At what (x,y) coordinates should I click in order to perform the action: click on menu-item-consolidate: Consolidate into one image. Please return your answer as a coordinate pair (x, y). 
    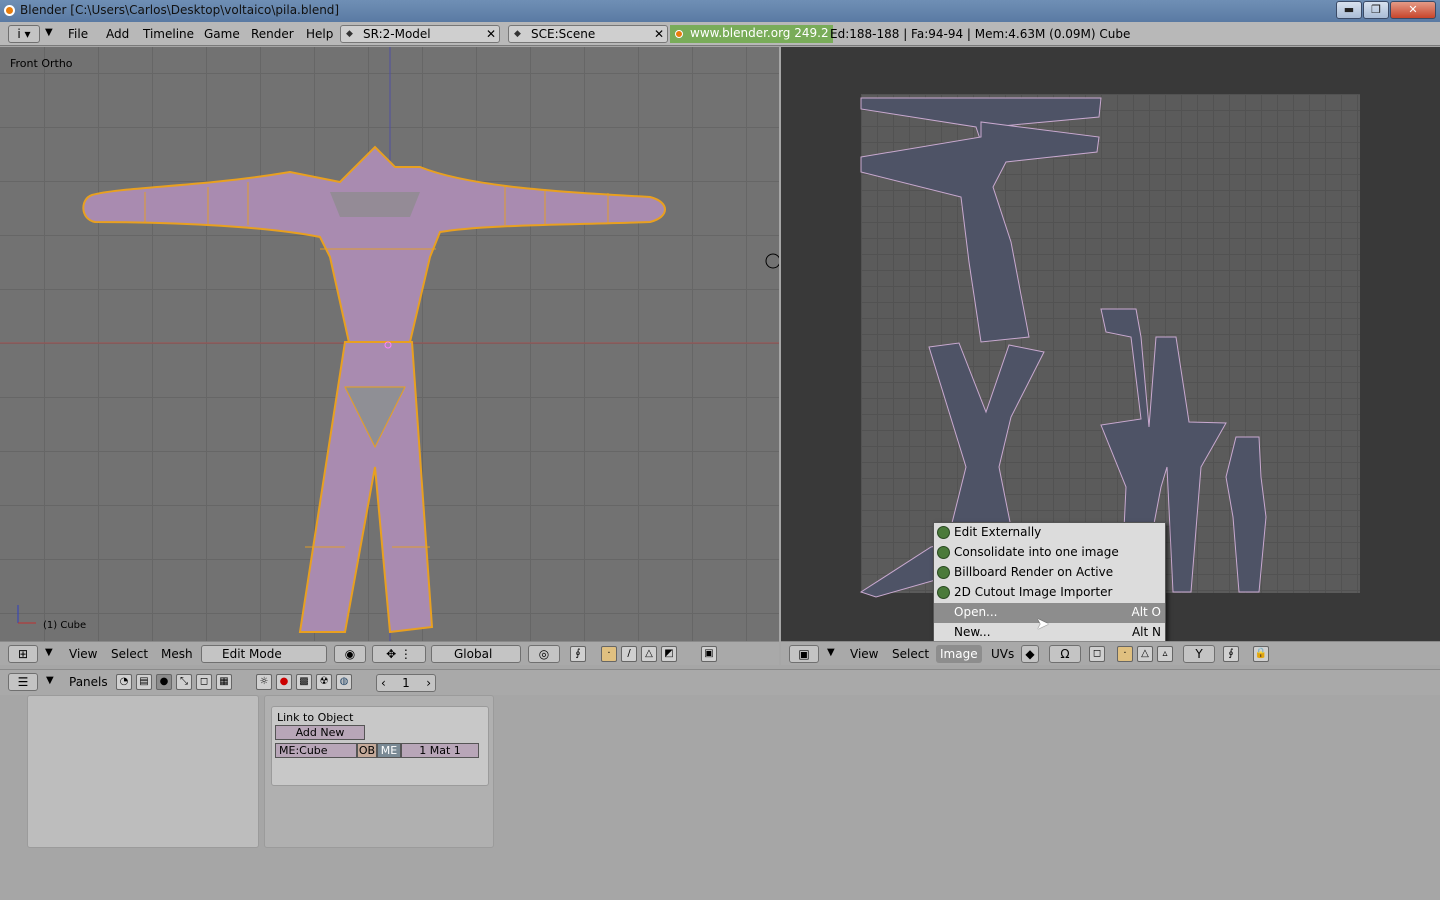
    Looking at the image, I should click on (1049, 553).